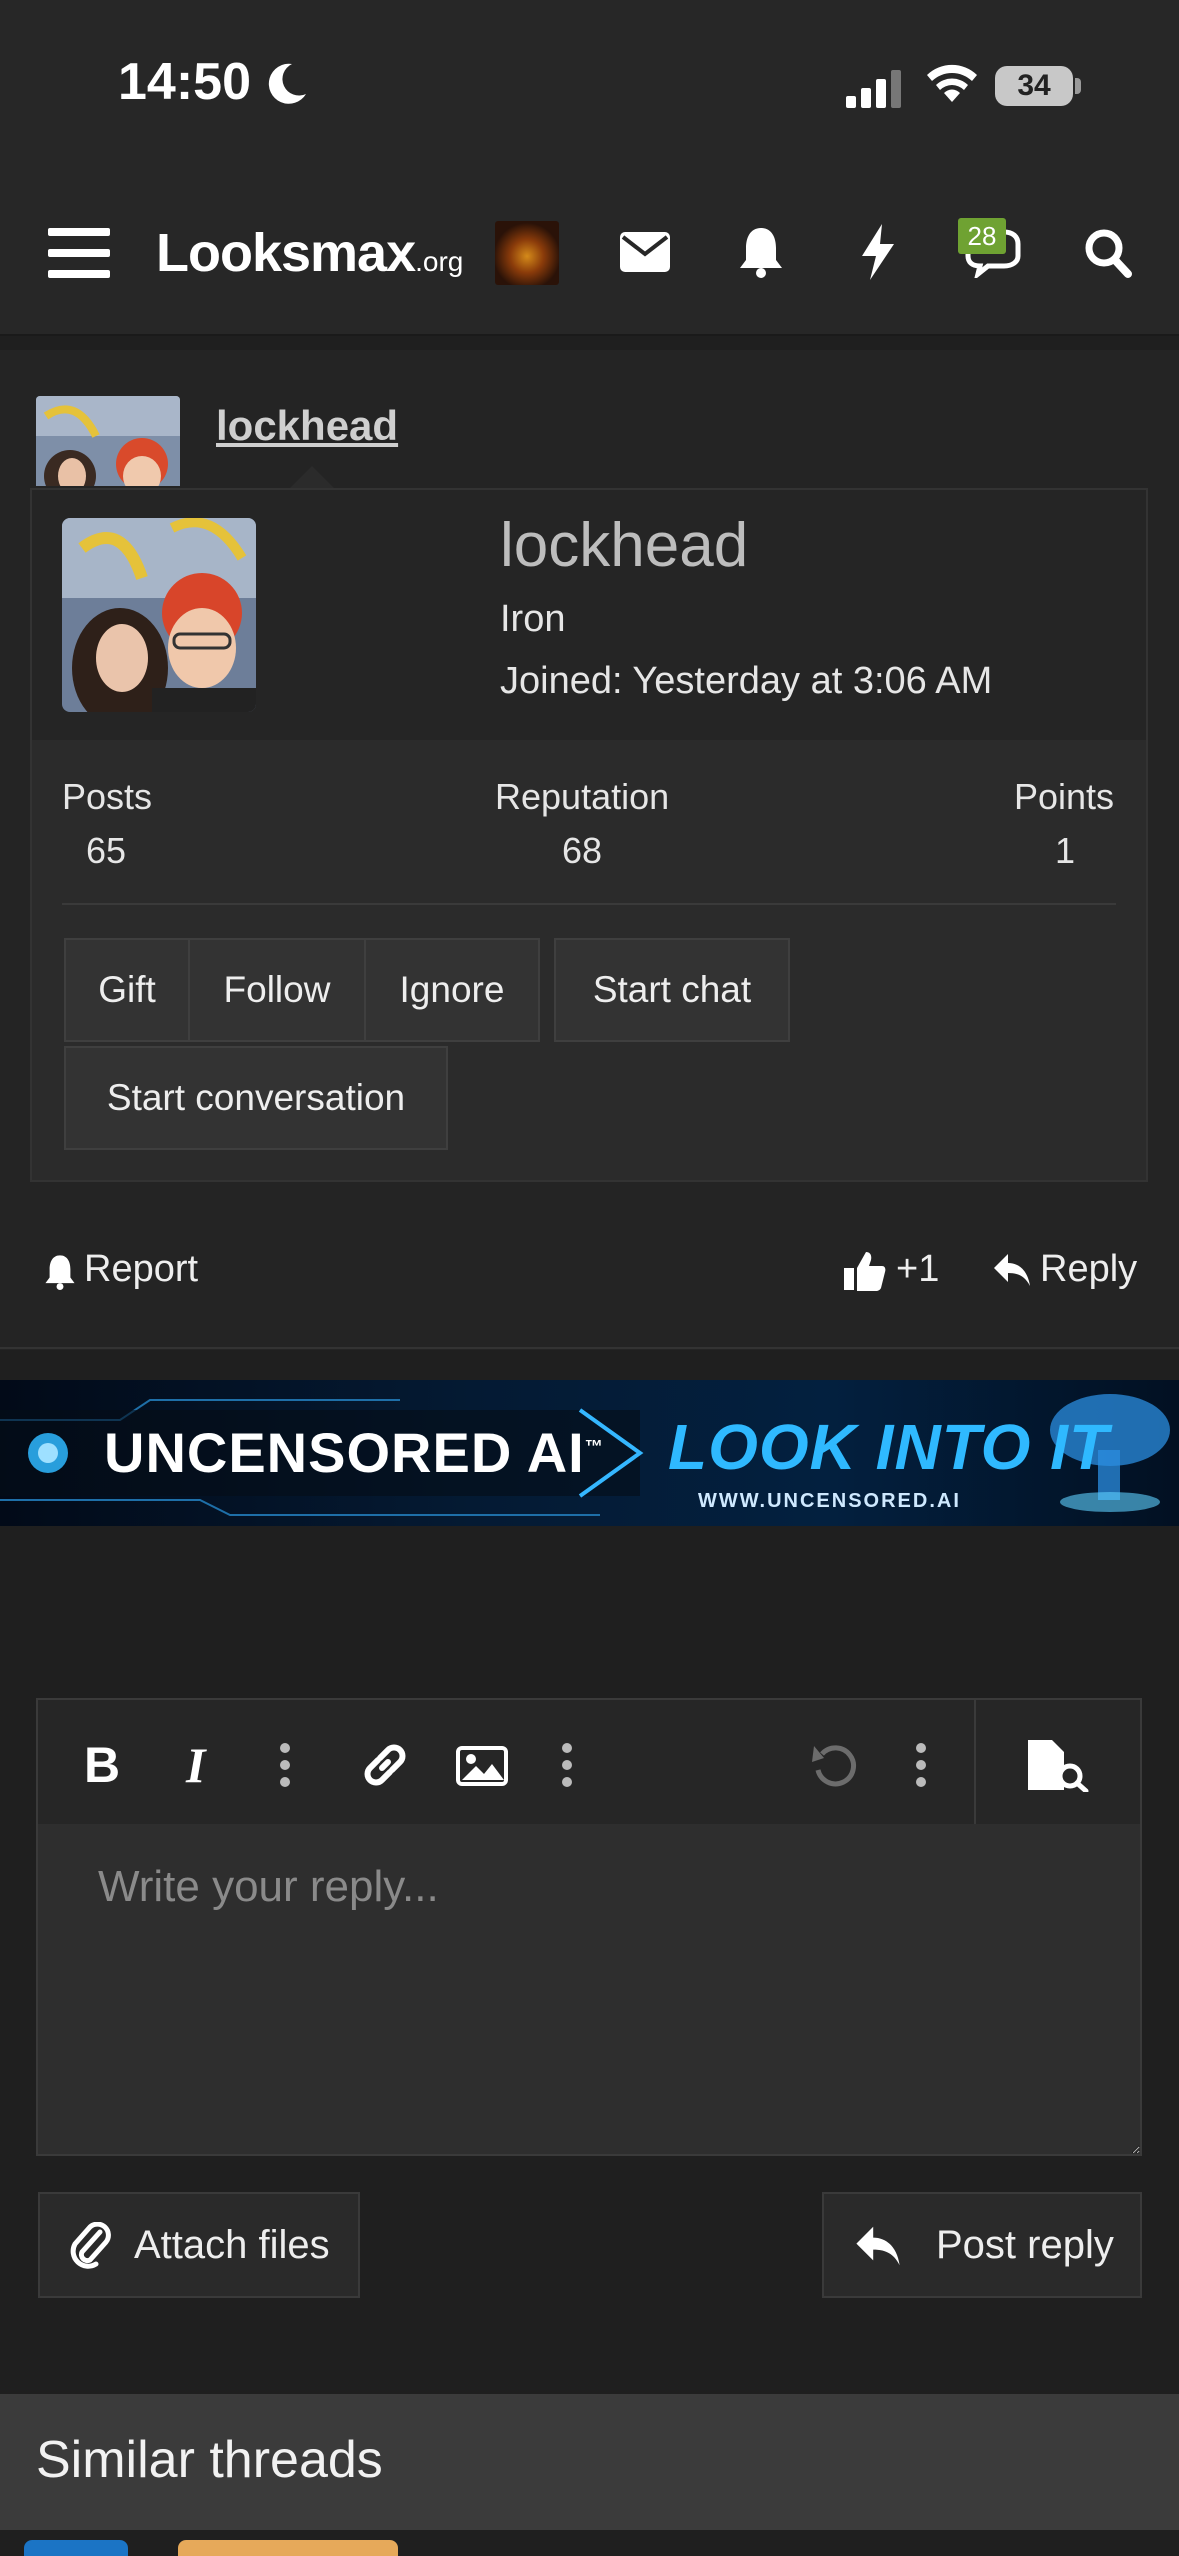 The width and height of the screenshot is (1179, 2556). Describe the element at coordinates (256, 1098) in the screenshot. I see `start-conversation-button: Start conversation` at that location.